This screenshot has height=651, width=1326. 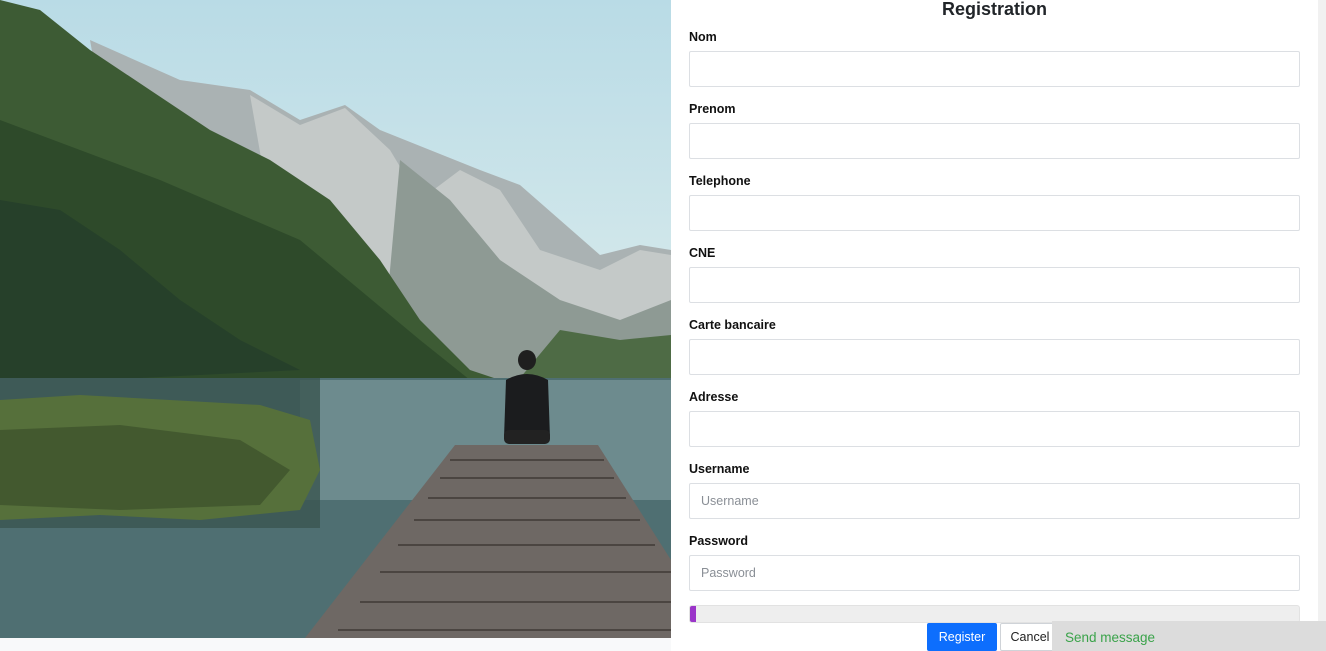 I want to click on register-button: Register, so click(x=962, y=637).